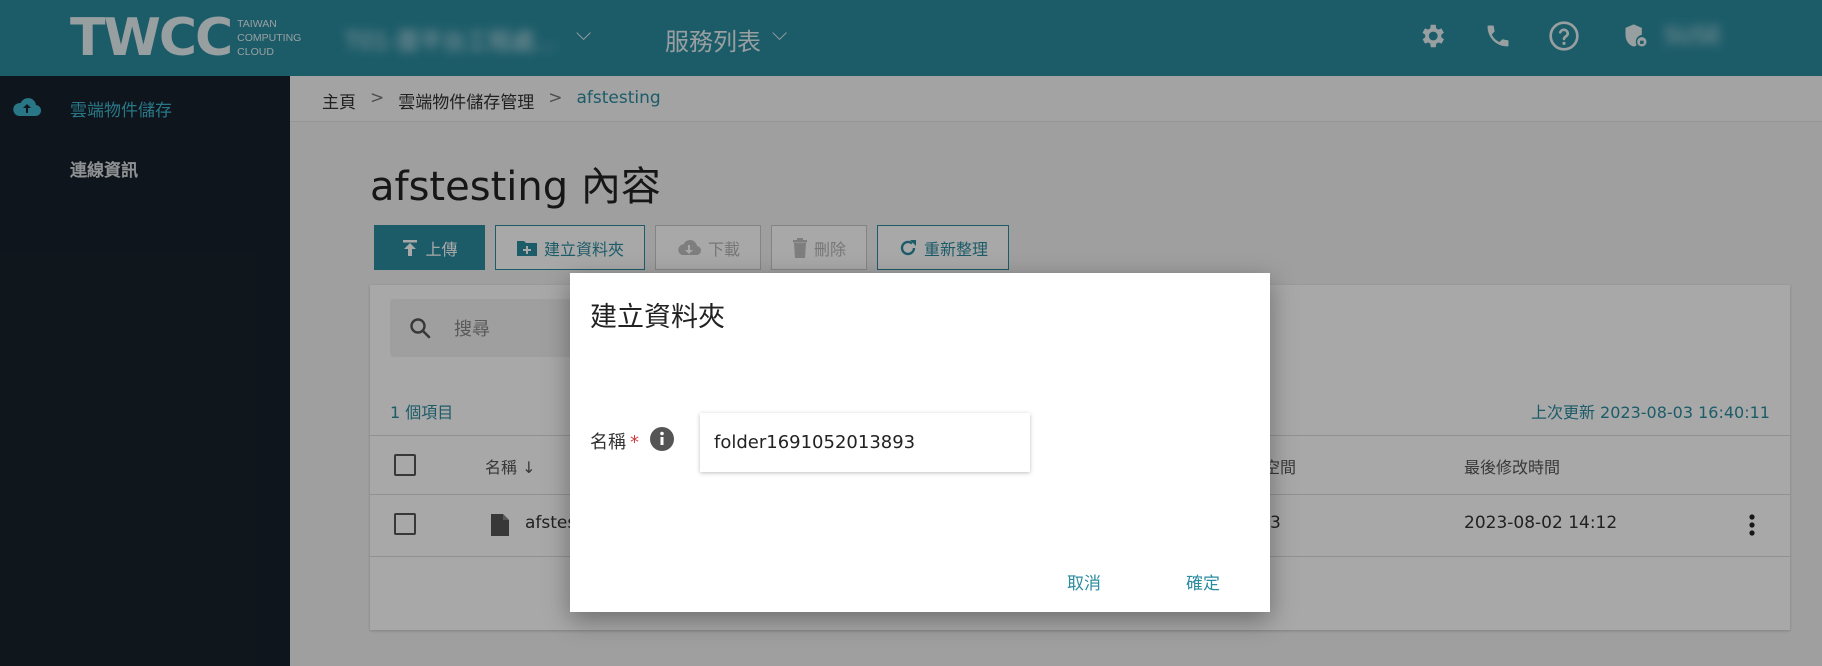 The width and height of the screenshot is (1822, 666). I want to click on name-field-label: 名稱 *, so click(614, 441).